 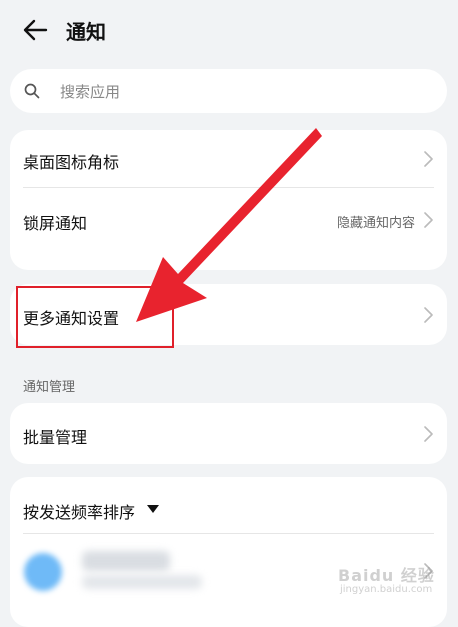 What do you see at coordinates (228, 229) in the screenshot?
I see `lock-screen-notification-row: 锁屏通知 隐藏通知内容` at bounding box center [228, 229].